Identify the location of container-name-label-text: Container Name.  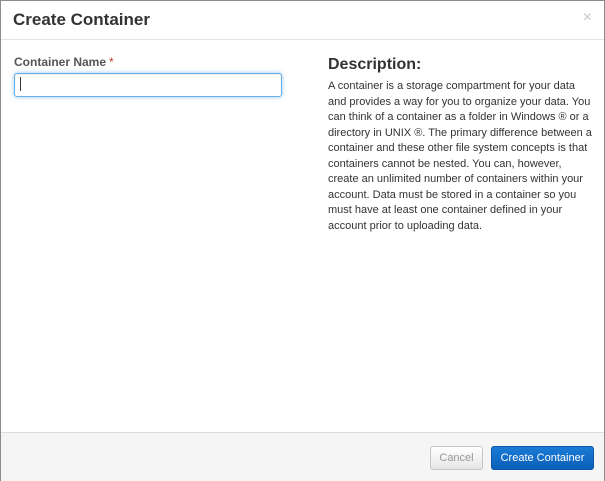
(60, 62).